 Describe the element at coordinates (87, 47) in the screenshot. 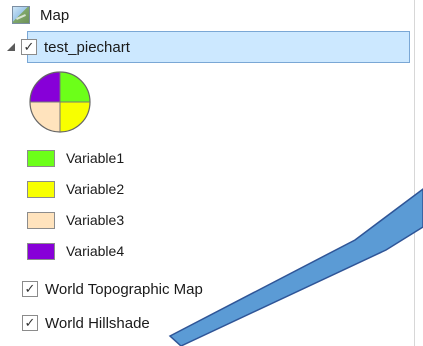

I see `layer-label: test_piechart` at that location.